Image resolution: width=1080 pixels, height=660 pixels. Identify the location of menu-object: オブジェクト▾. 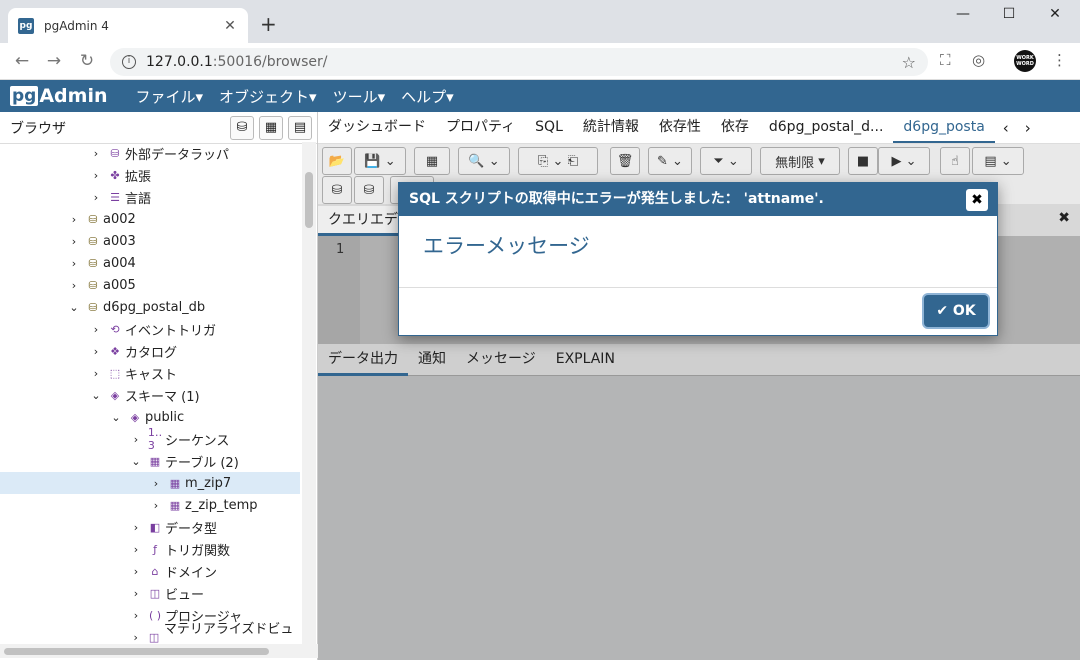
(268, 96).